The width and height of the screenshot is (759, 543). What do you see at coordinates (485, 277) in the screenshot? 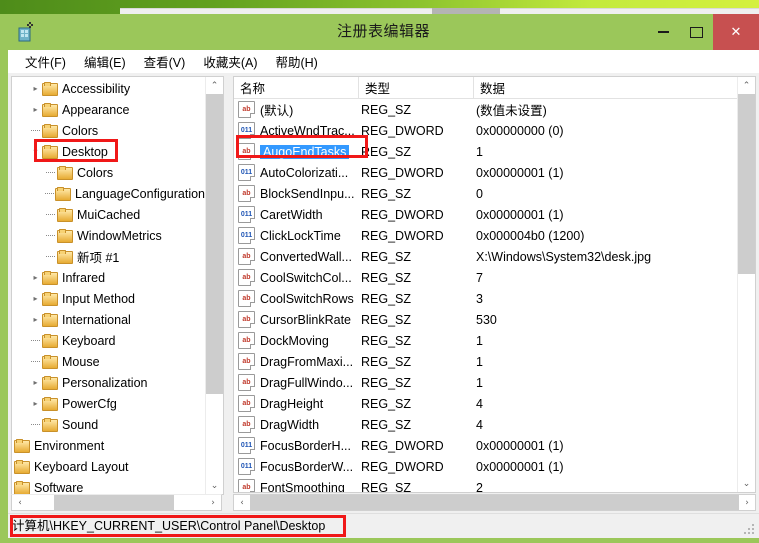
I see `table-row: ab CoolSwitchCol... REG_SZ 7` at bounding box center [485, 277].